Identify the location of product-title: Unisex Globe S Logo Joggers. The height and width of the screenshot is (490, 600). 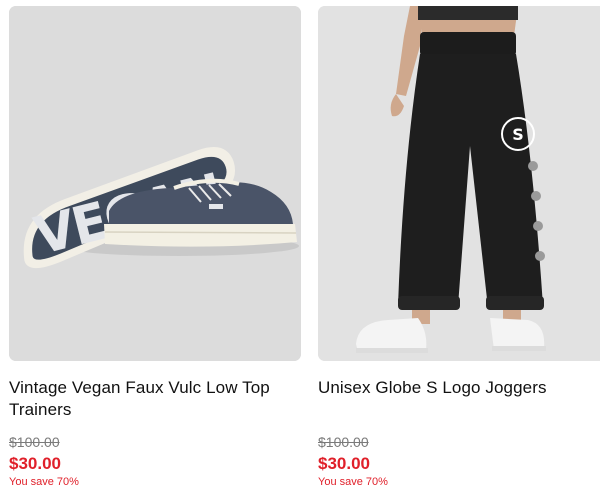
(459, 388).